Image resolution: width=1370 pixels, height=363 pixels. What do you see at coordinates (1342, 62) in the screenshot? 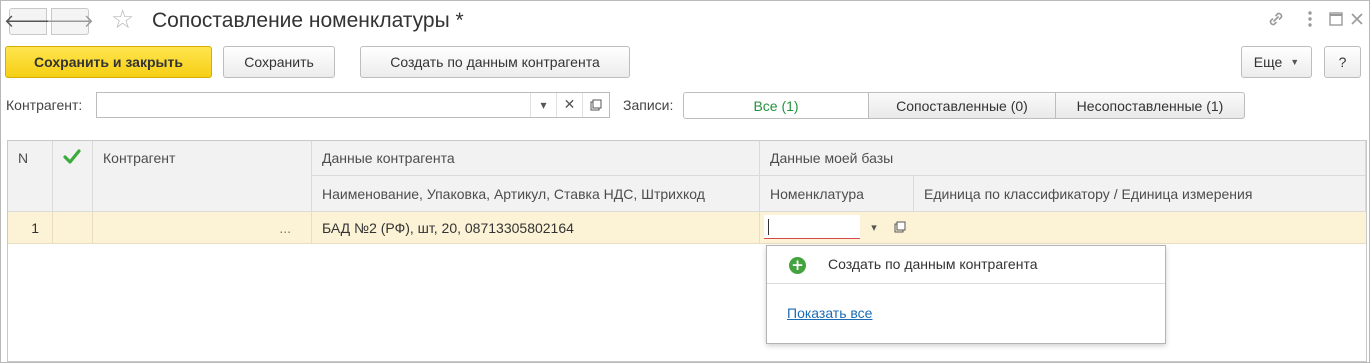
I see `help-button: ?` at bounding box center [1342, 62].